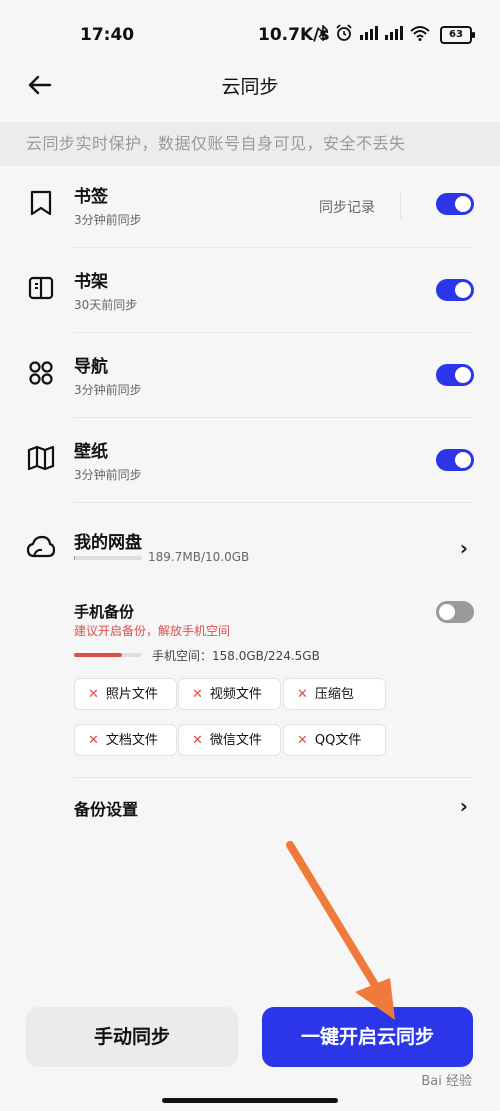 The height and width of the screenshot is (1111, 500). What do you see at coordinates (250, 208) in the screenshot?
I see `sync-row-bookmarks: 书签 3分钟前同步` at bounding box center [250, 208].